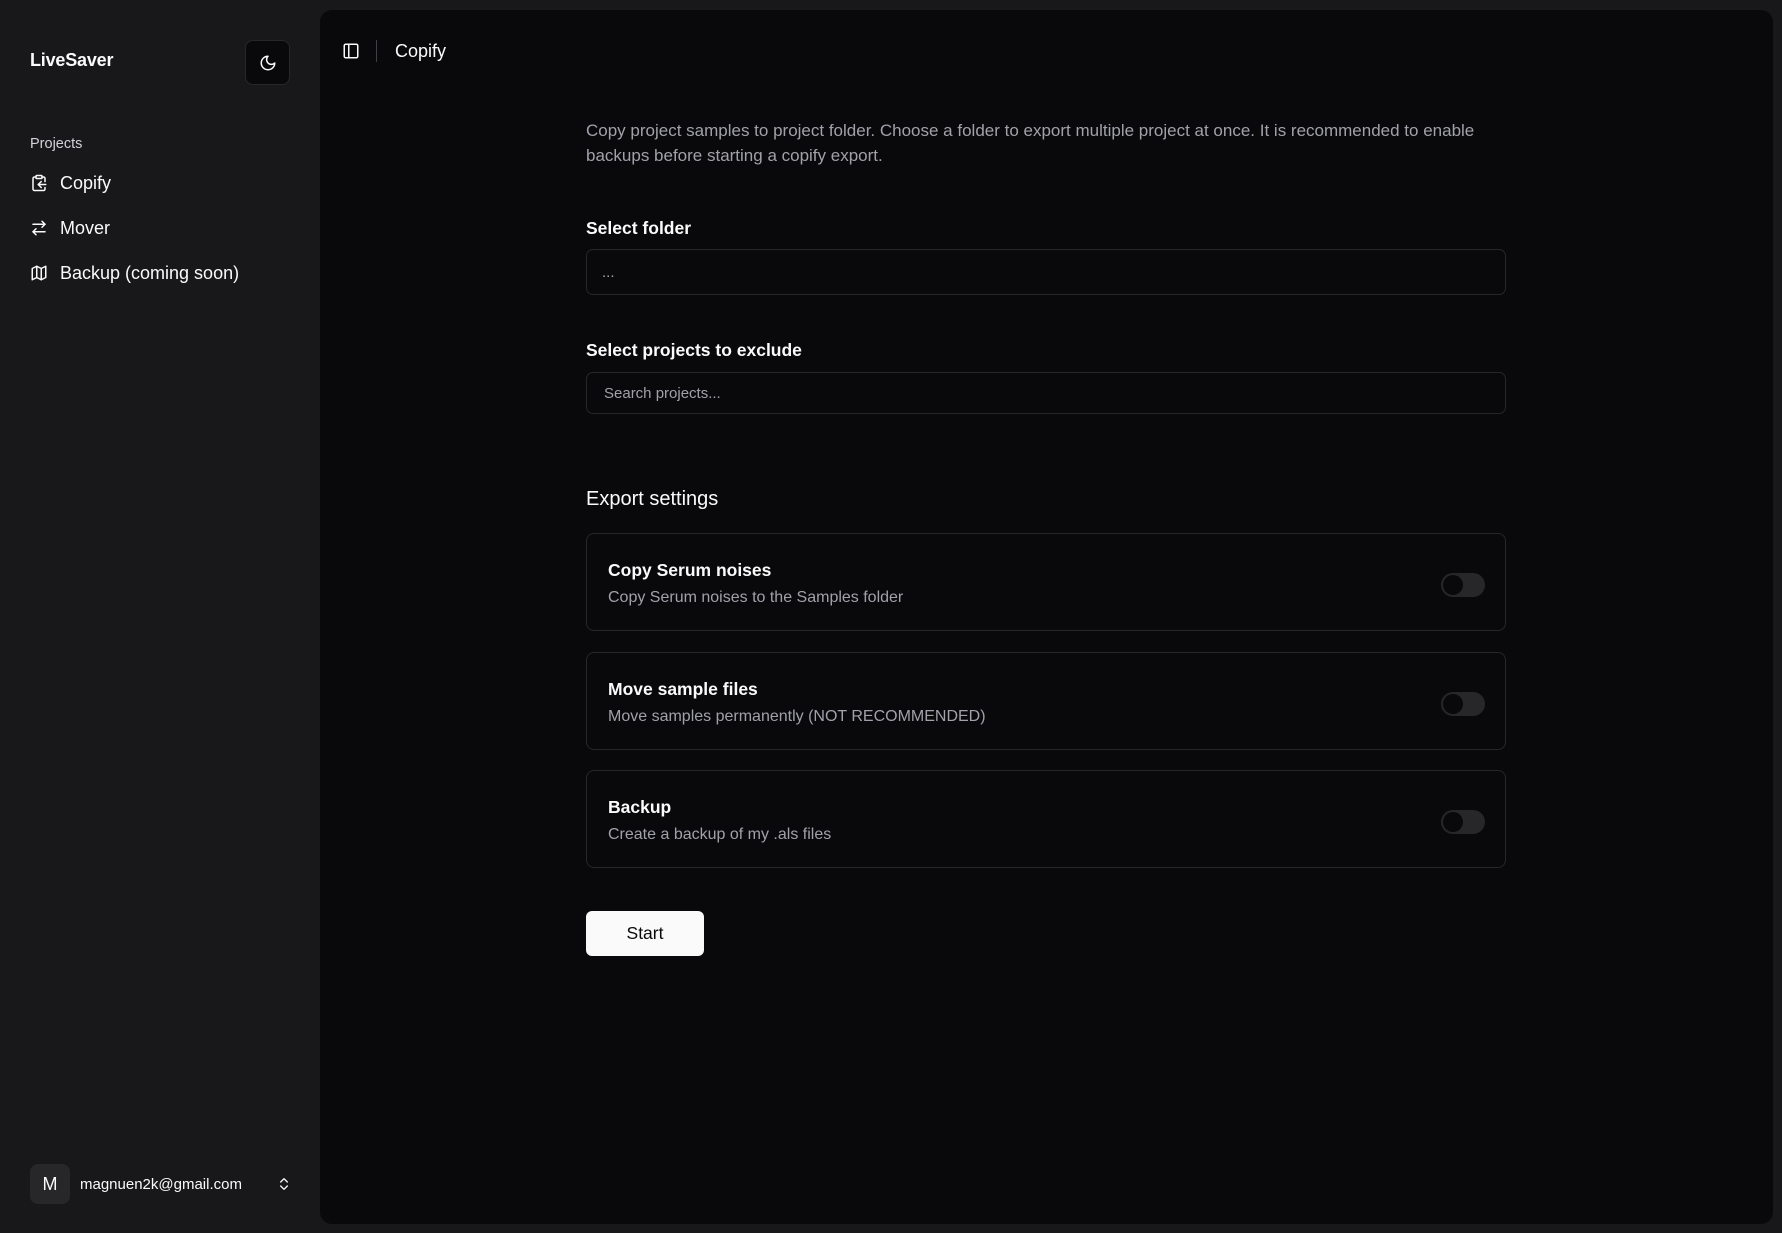  Describe the element at coordinates (645, 933) in the screenshot. I see `start-button: Start` at that location.